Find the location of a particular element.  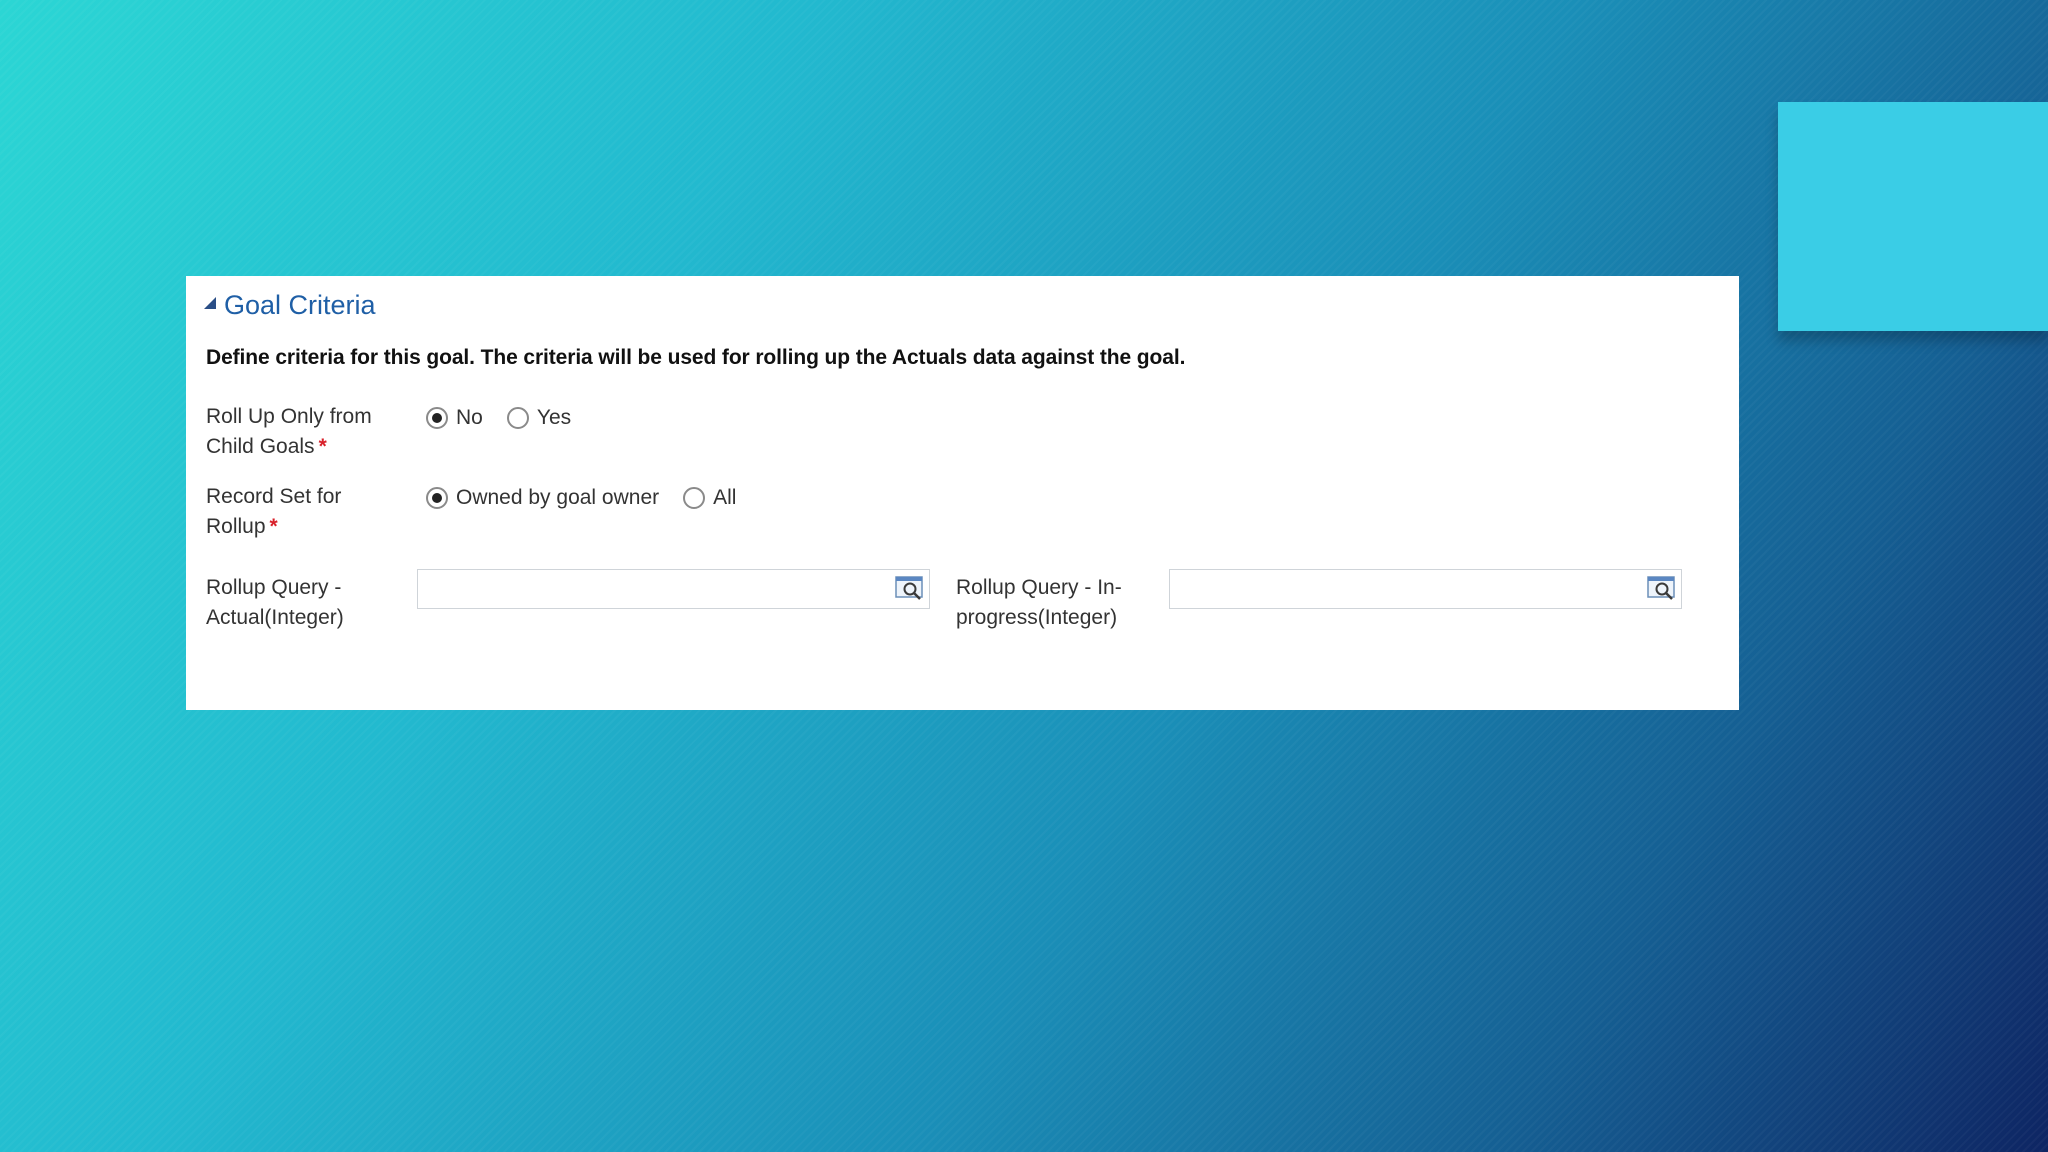

rollup-child-goals-radio-group: No Yes is located at coordinates (510, 418).